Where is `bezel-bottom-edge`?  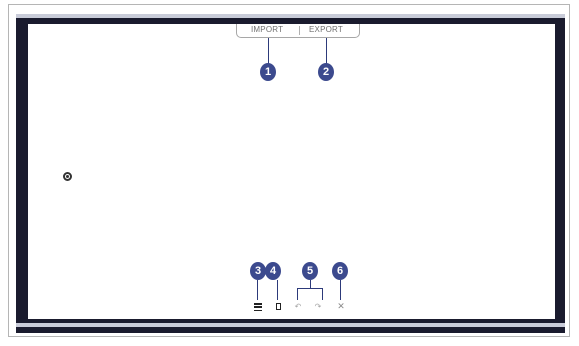
bezel-bottom-edge is located at coordinates (290, 325).